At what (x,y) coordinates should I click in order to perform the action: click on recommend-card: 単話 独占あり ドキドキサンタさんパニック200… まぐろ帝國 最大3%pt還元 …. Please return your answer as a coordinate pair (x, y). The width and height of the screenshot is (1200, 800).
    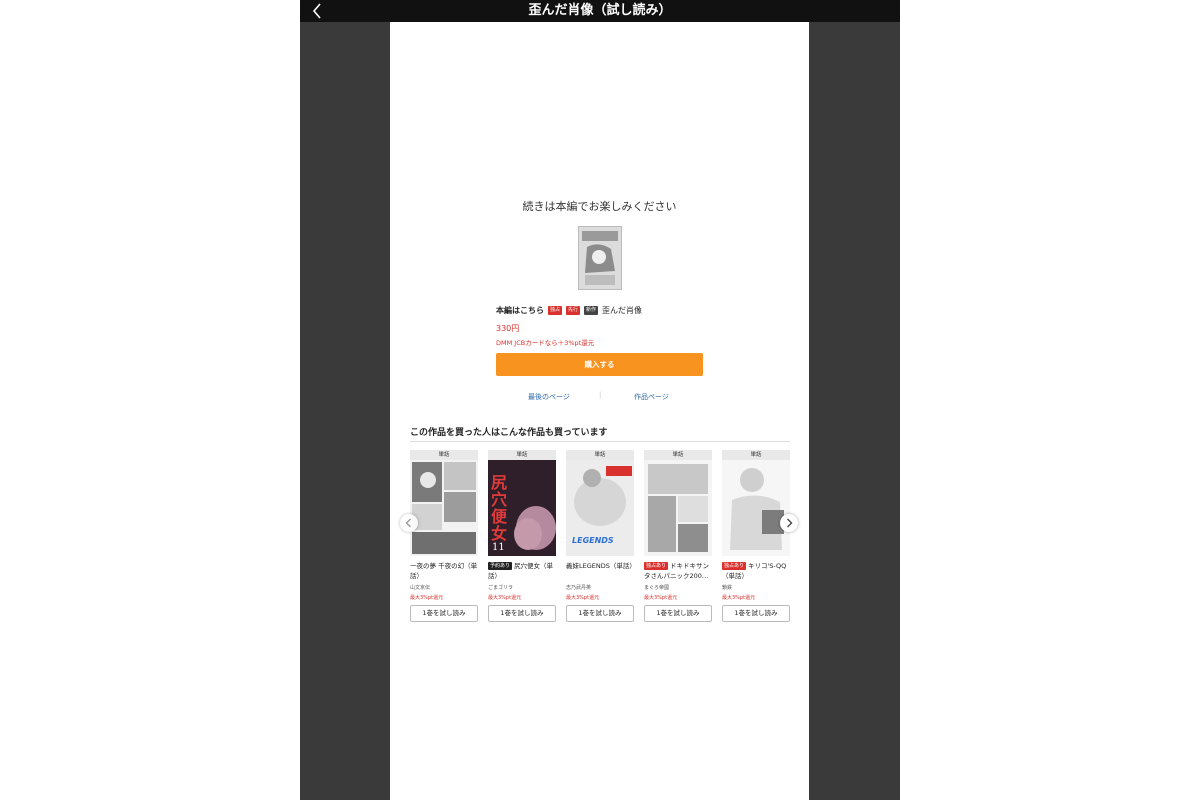
    Looking at the image, I should click on (678, 536).